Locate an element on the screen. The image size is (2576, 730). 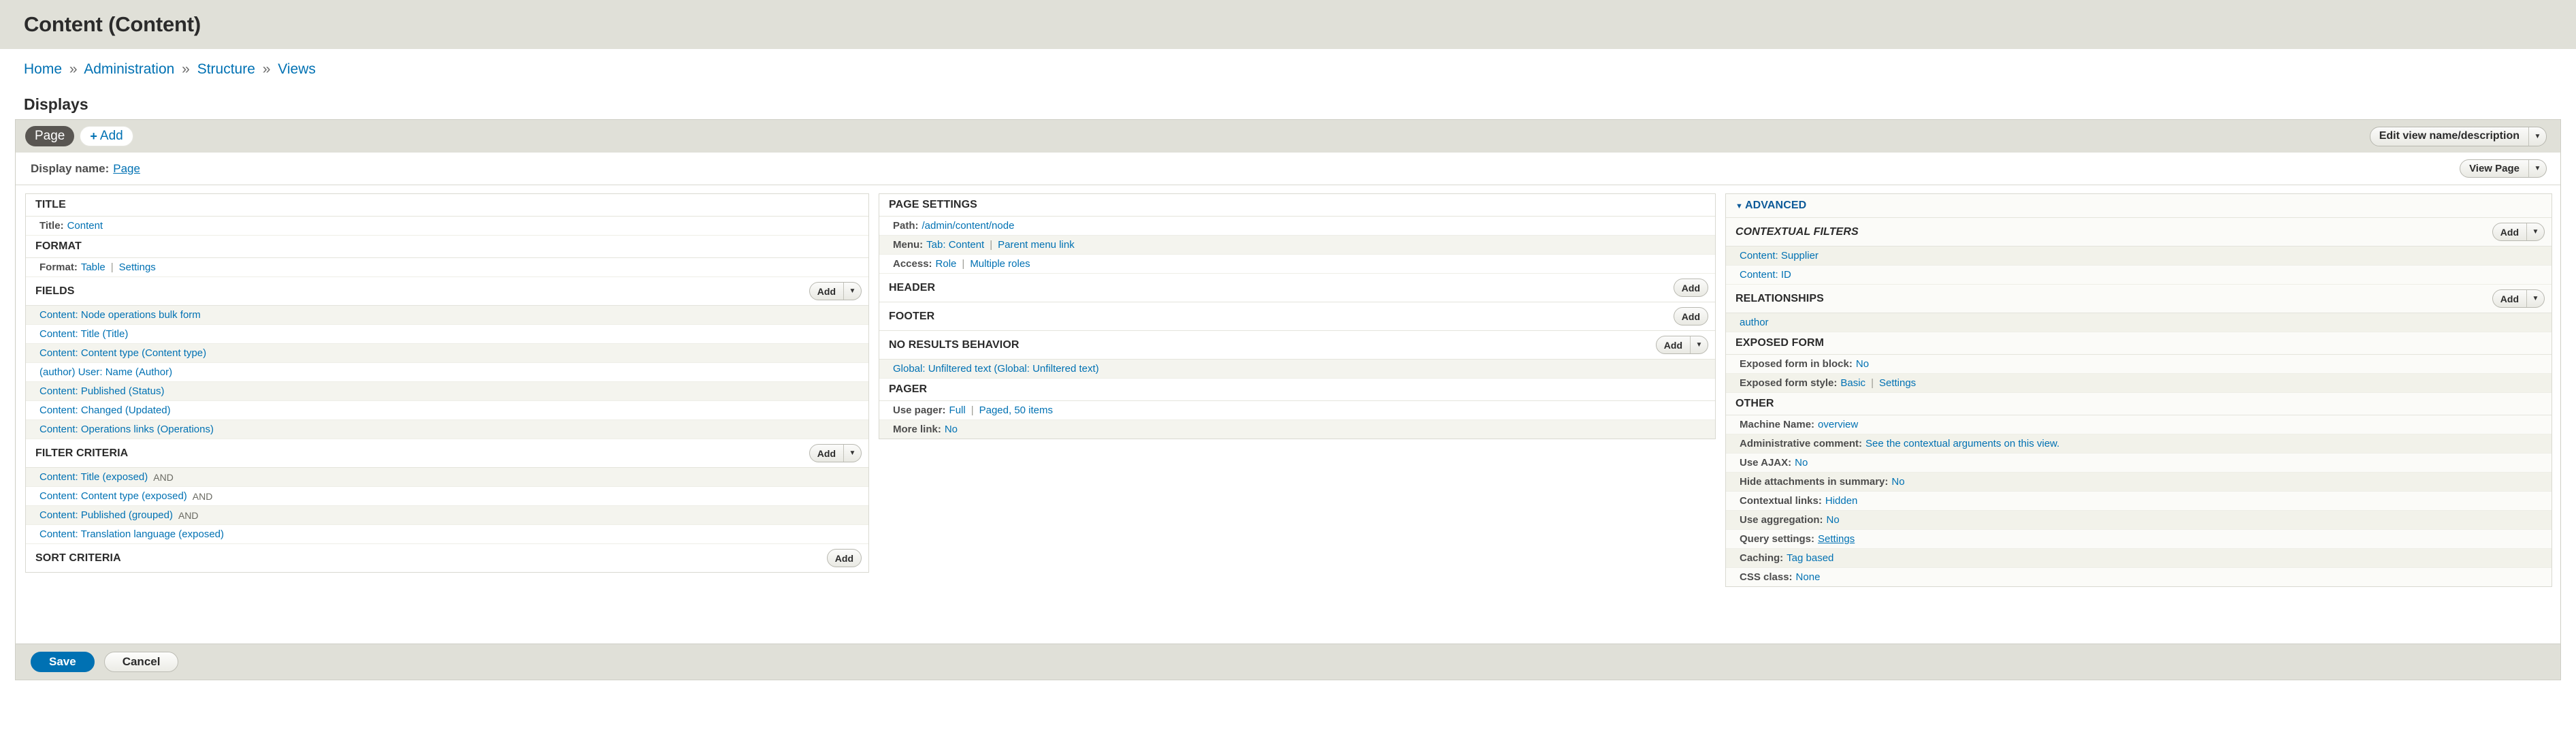
path-value: /admin/content/node is located at coordinates (968, 226).